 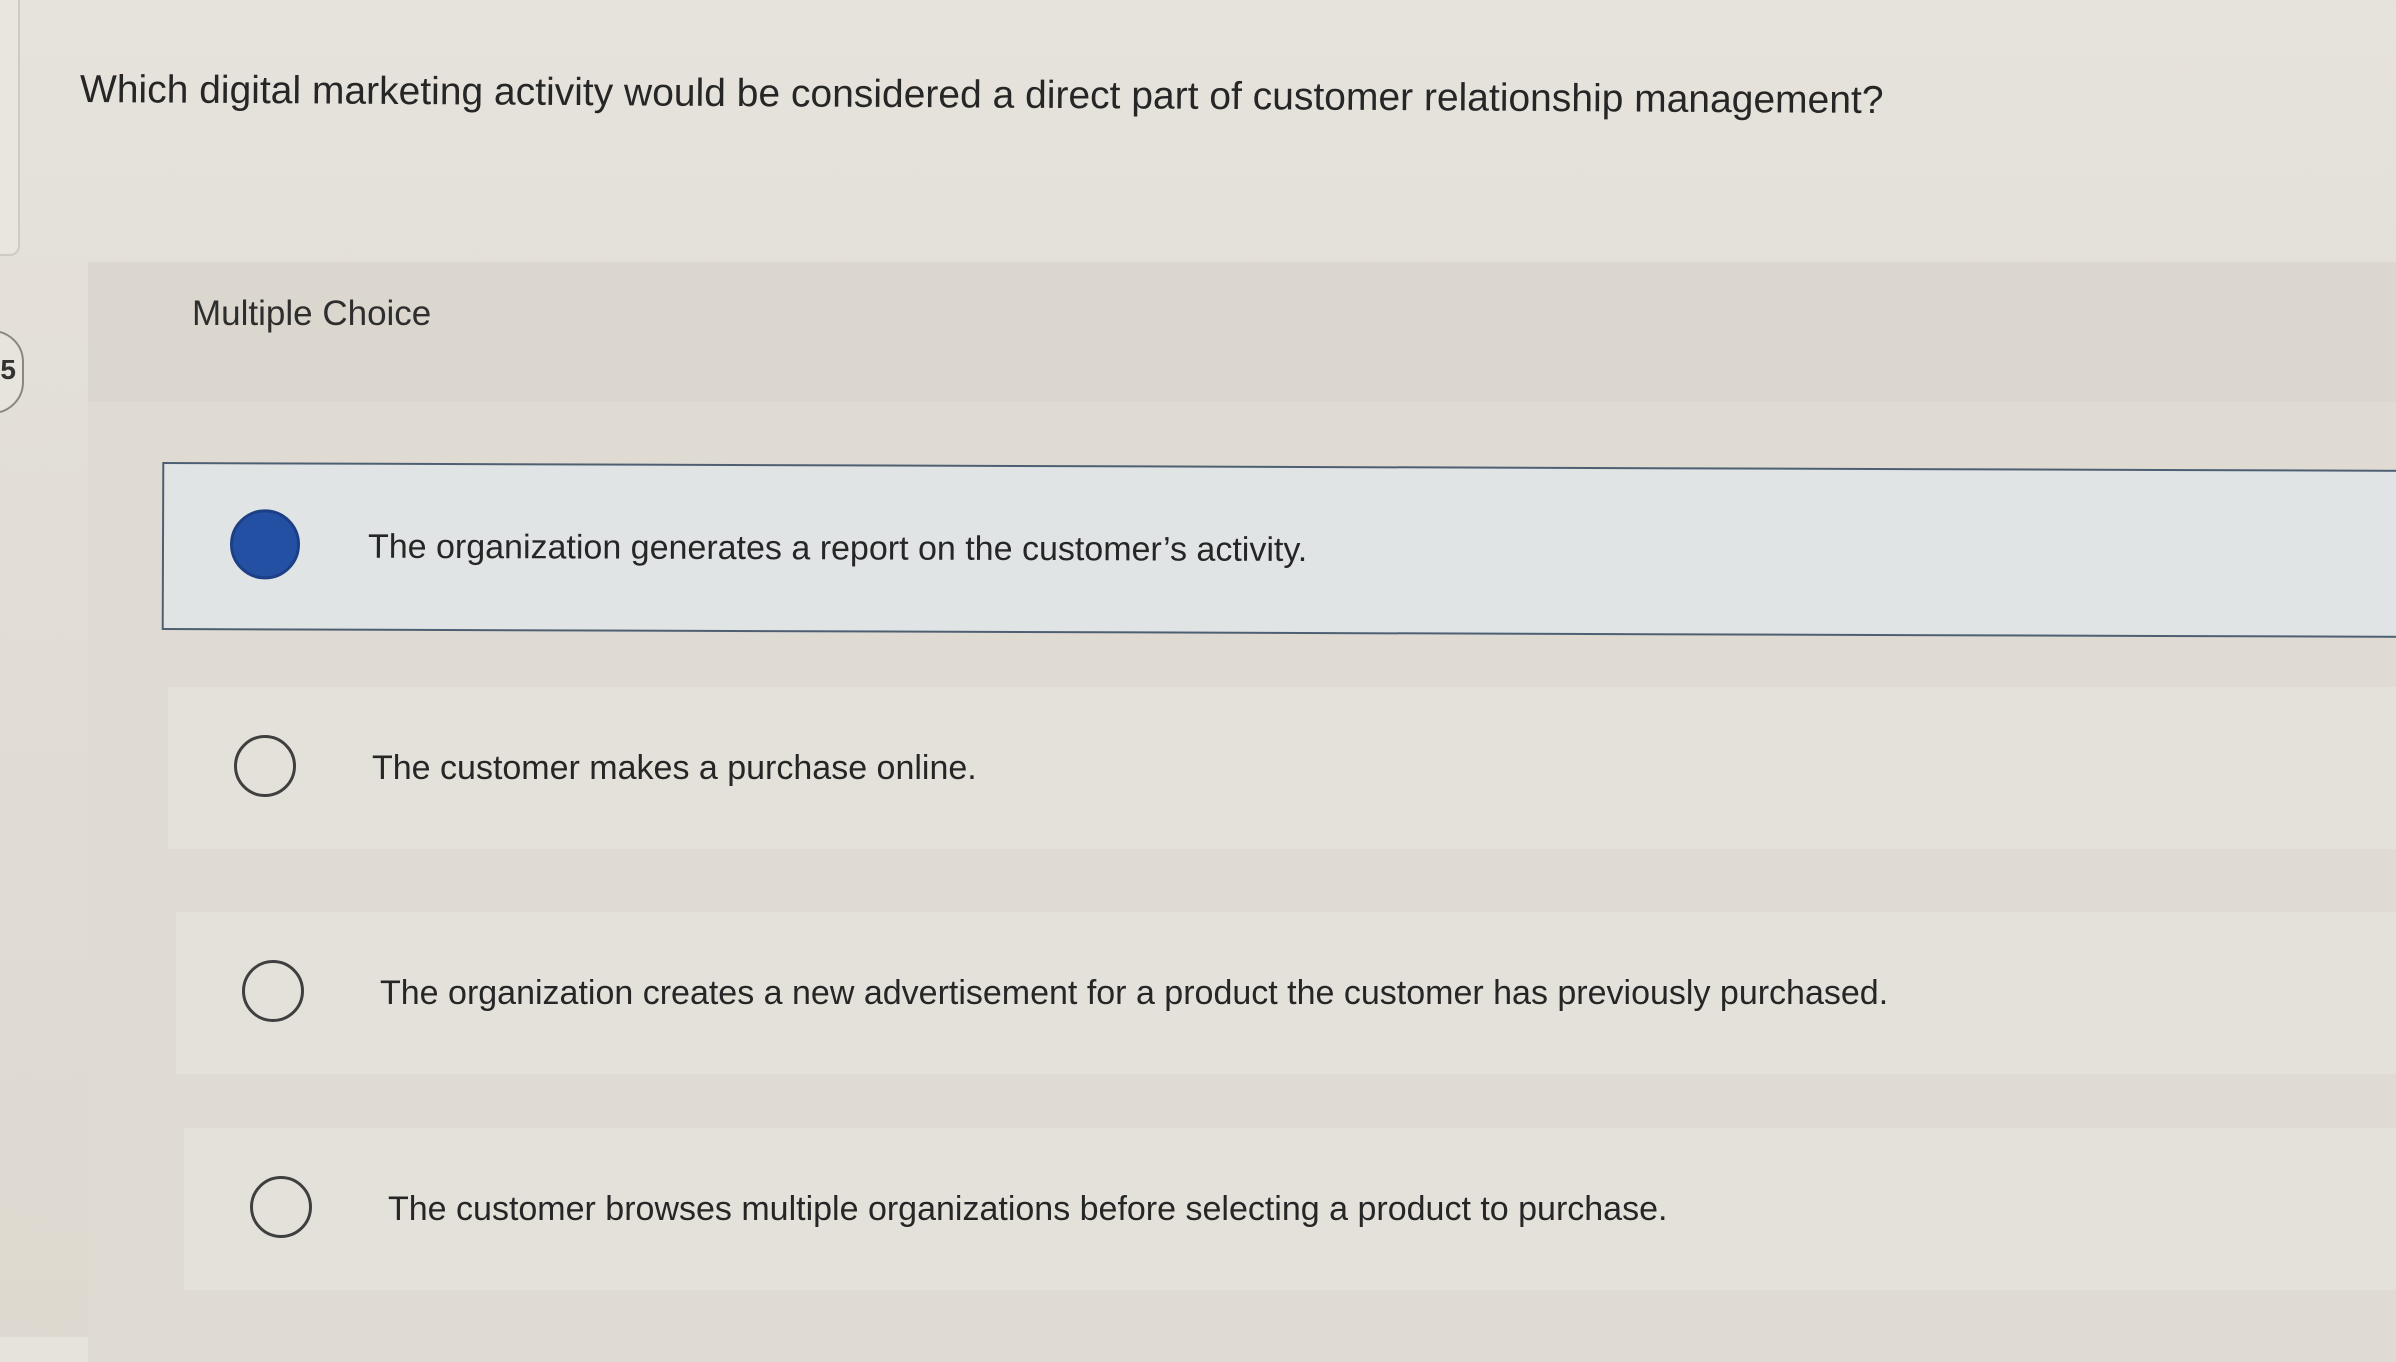 What do you see at coordinates (1282, 768) in the screenshot?
I see `answer-option-2: The customer makes a purchase online.` at bounding box center [1282, 768].